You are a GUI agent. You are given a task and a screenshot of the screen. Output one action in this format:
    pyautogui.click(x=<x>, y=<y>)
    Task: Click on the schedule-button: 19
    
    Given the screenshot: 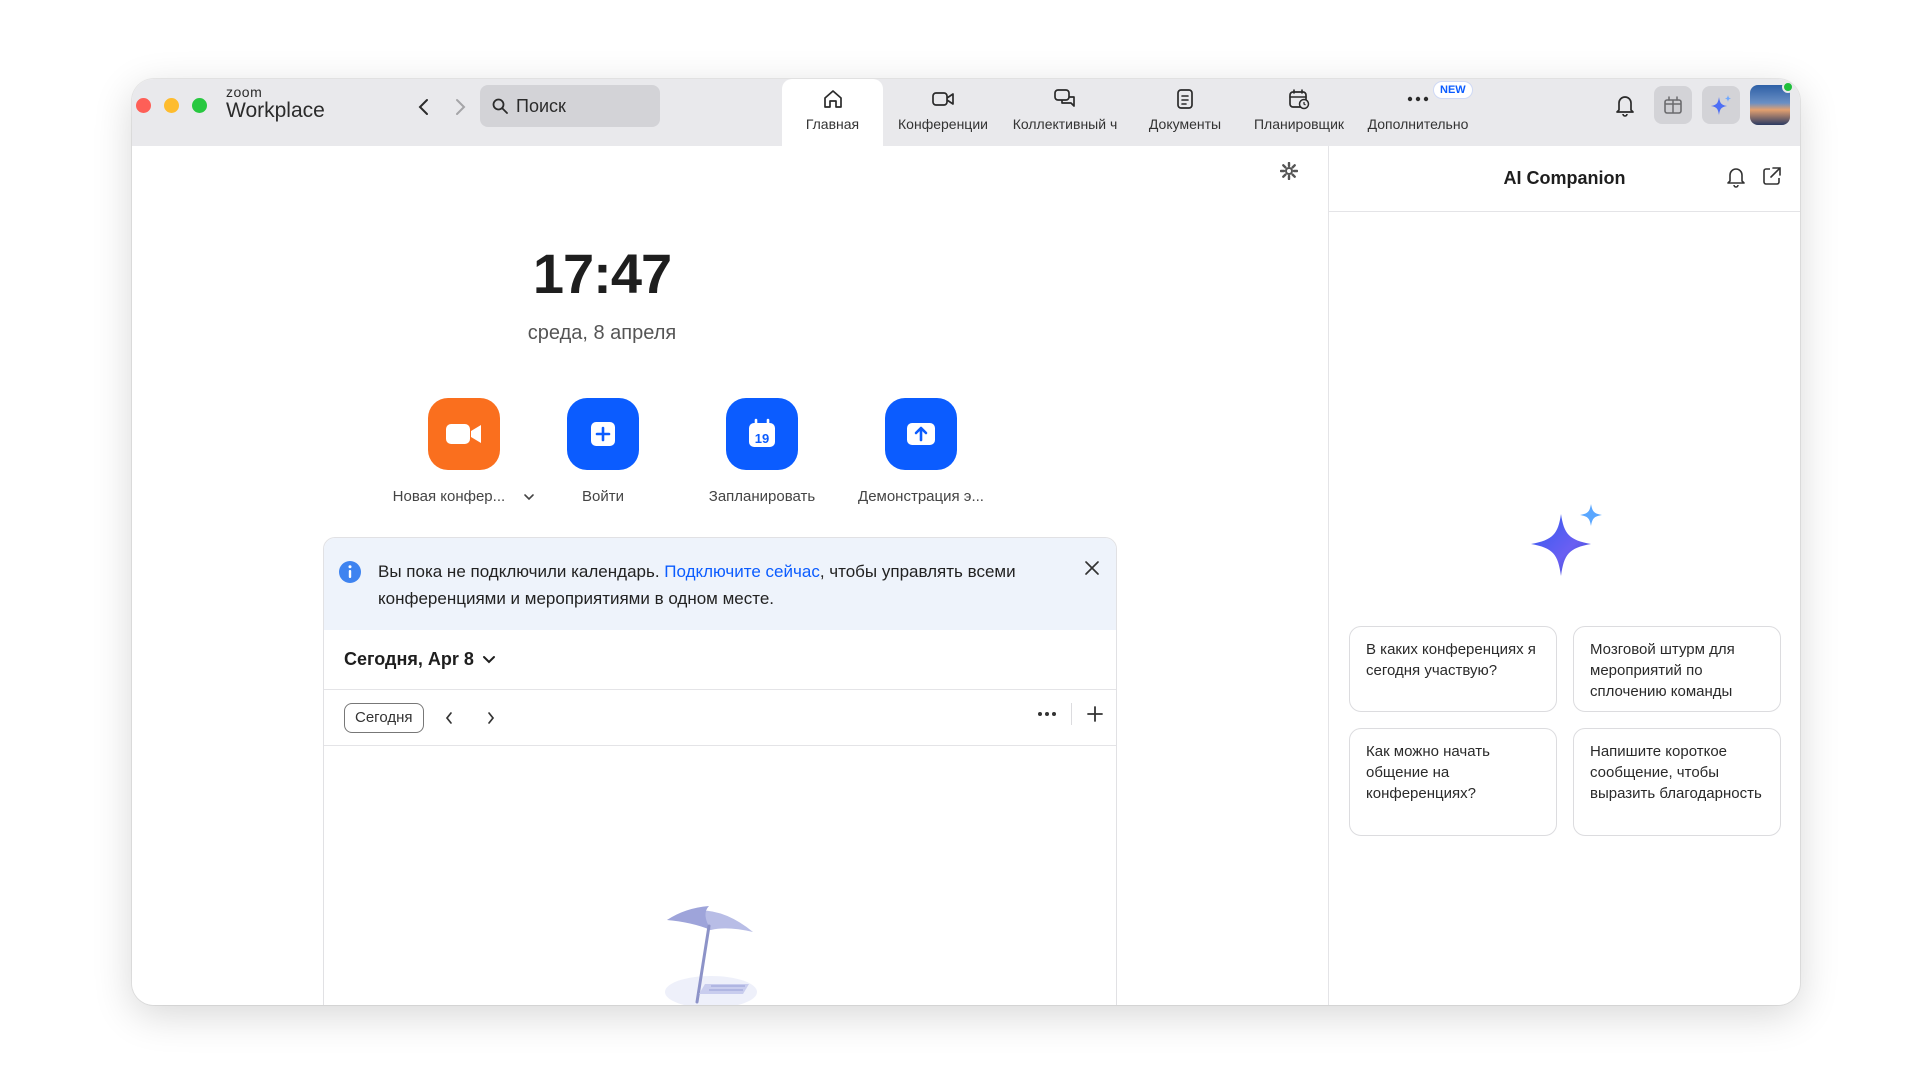 What is the action you would take?
    pyautogui.click(x=762, y=434)
    